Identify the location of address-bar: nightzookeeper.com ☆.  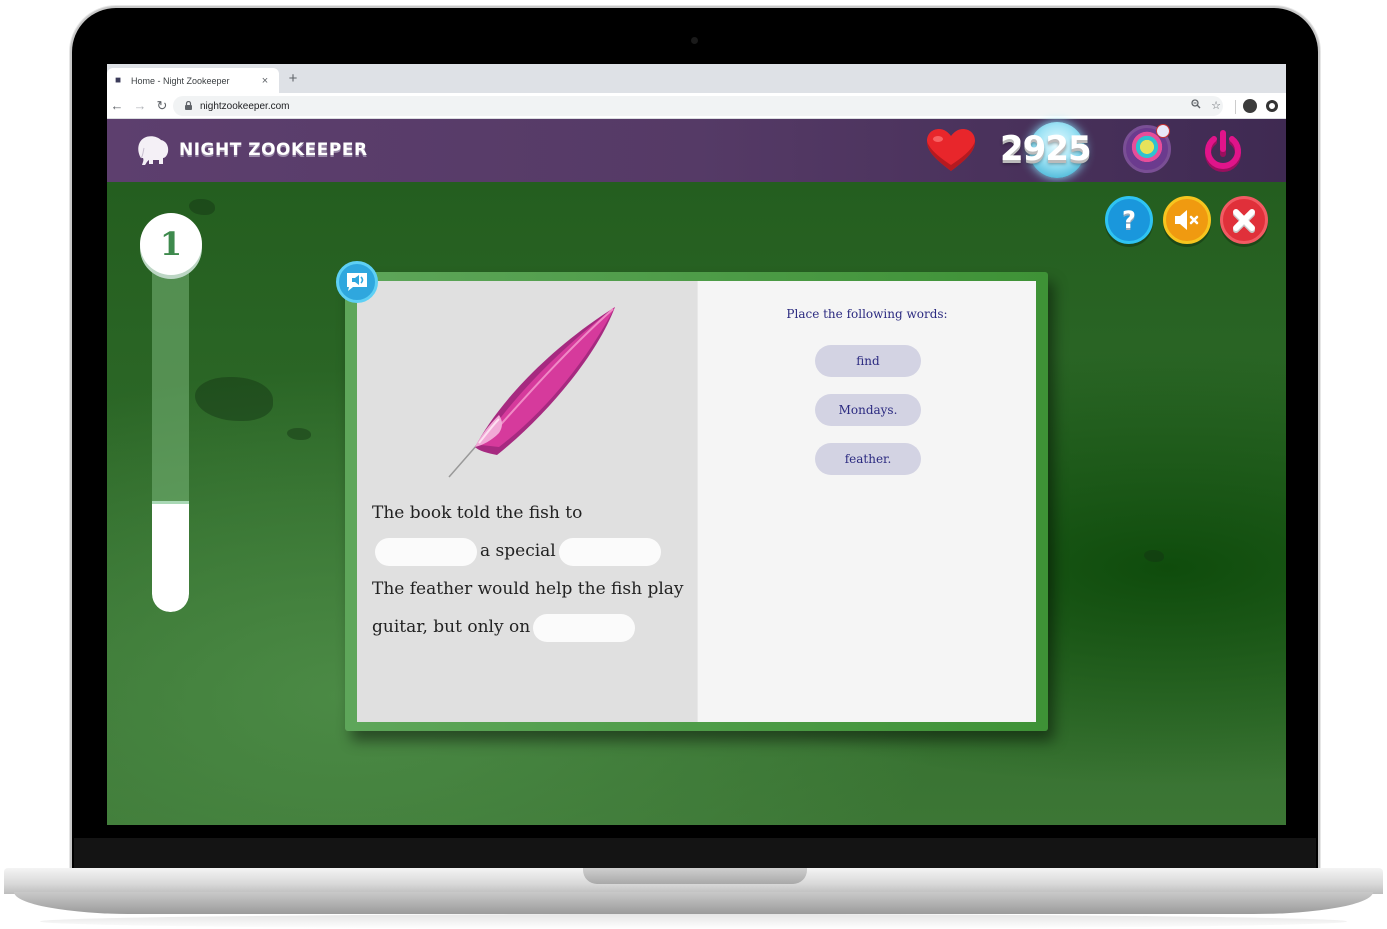
(698, 106).